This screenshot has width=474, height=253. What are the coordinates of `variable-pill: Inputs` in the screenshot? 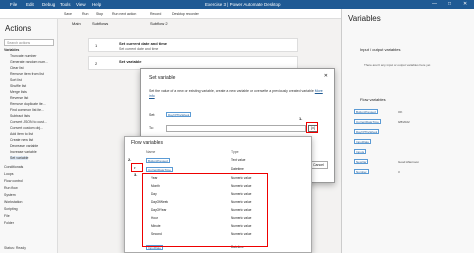 It's located at (360, 151).